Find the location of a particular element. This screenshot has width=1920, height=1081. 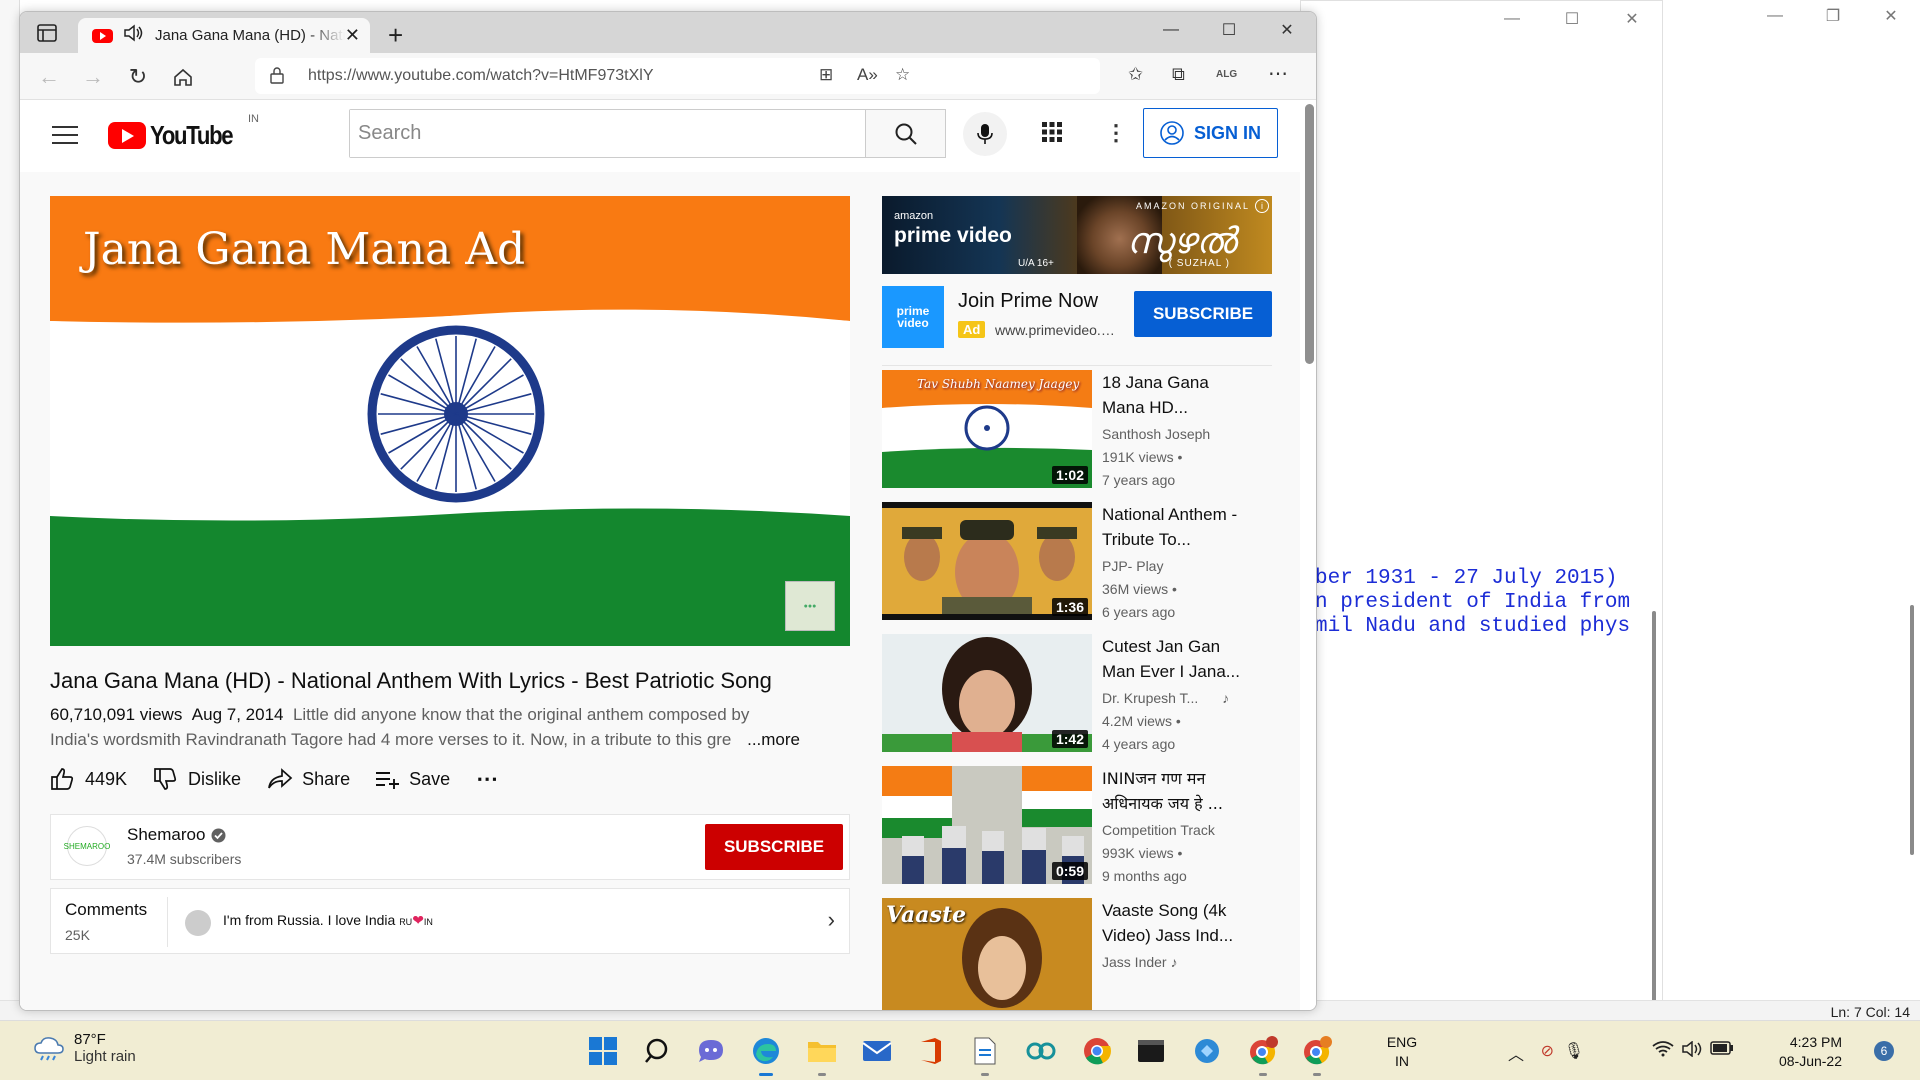

save-button: Save is located at coordinates (413, 779).